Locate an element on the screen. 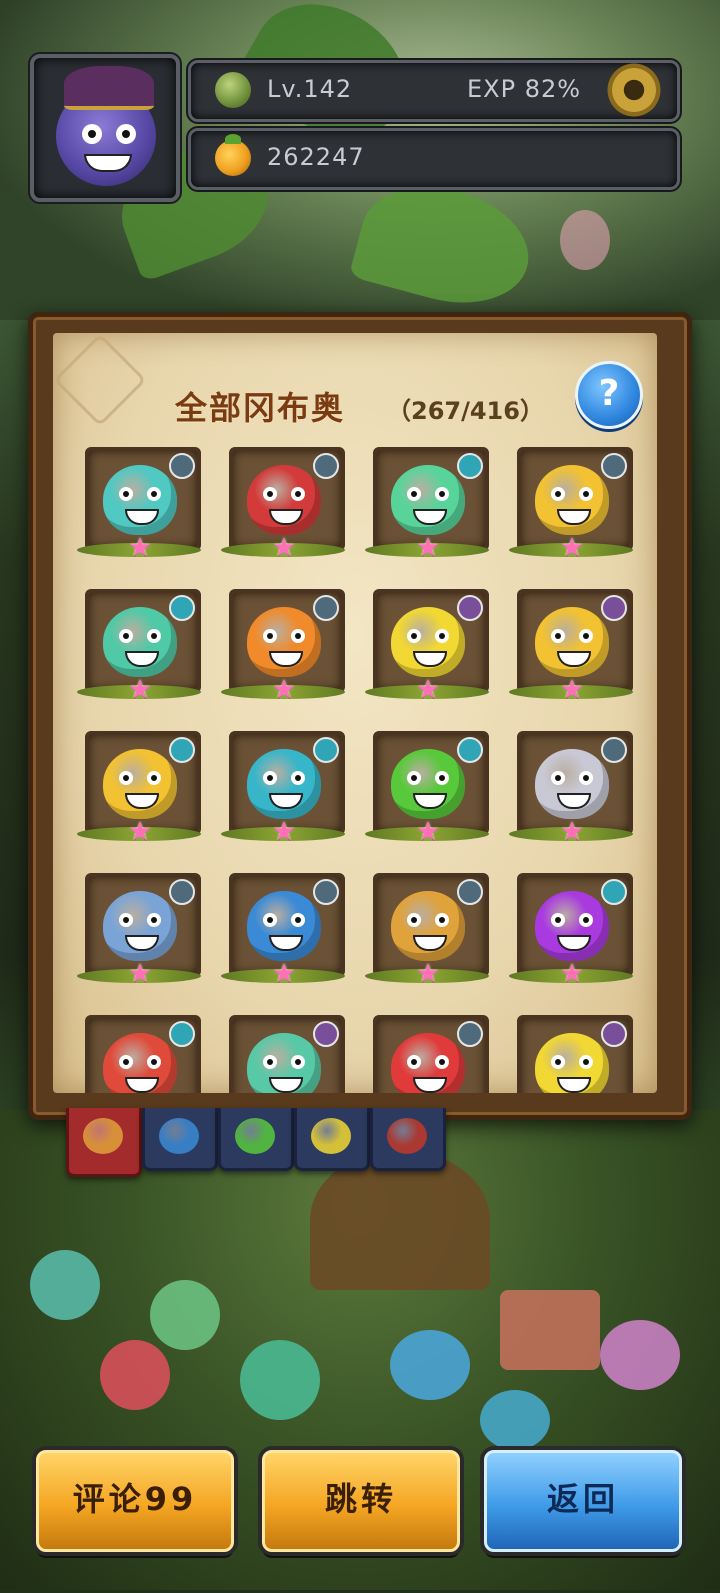 The width and height of the screenshot is (720, 1593). tab-red-icon is located at coordinates (407, 1136).